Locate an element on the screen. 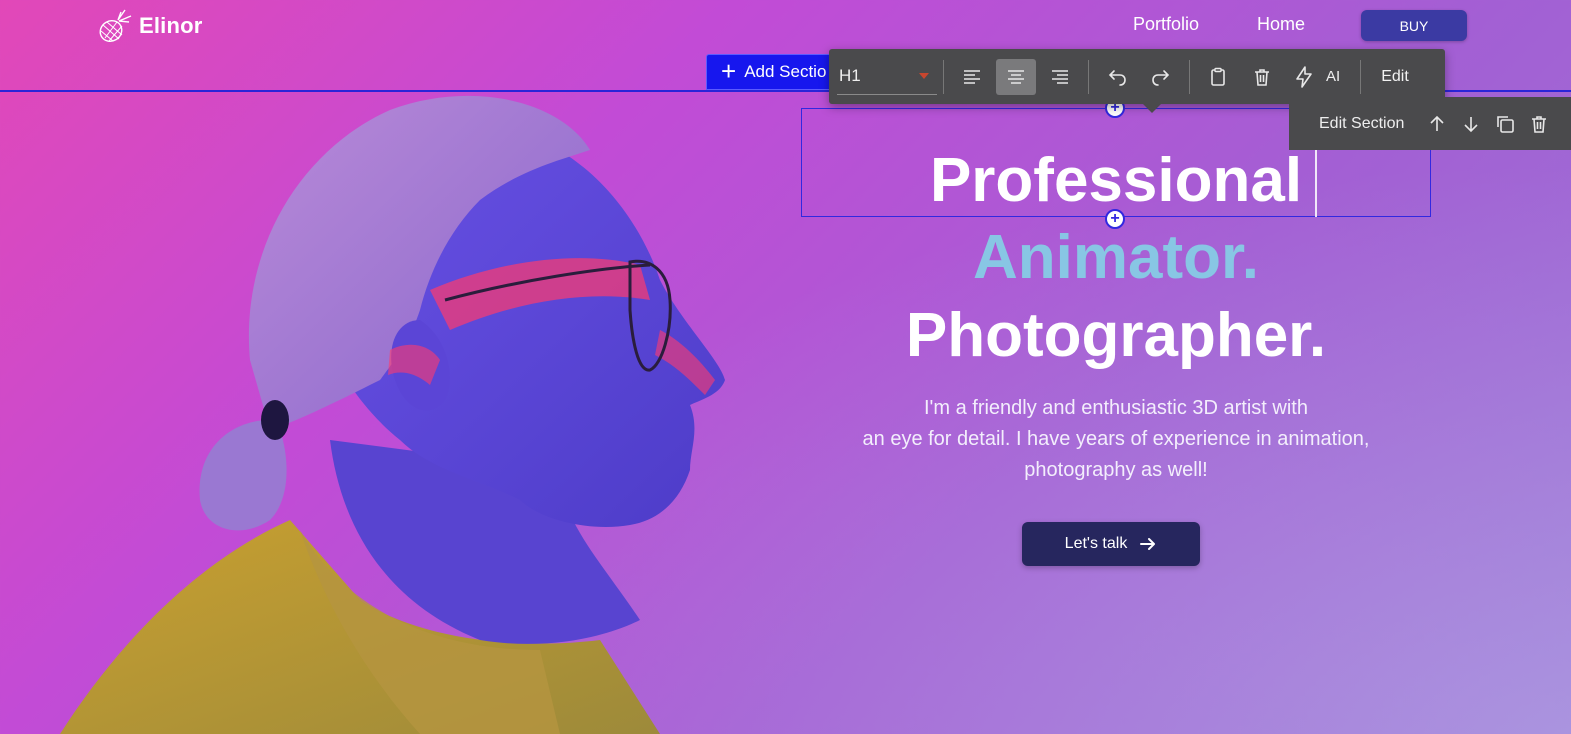 The width and height of the screenshot is (1571, 734). lets-talk-button: Let's talk is located at coordinates (1111, 544).